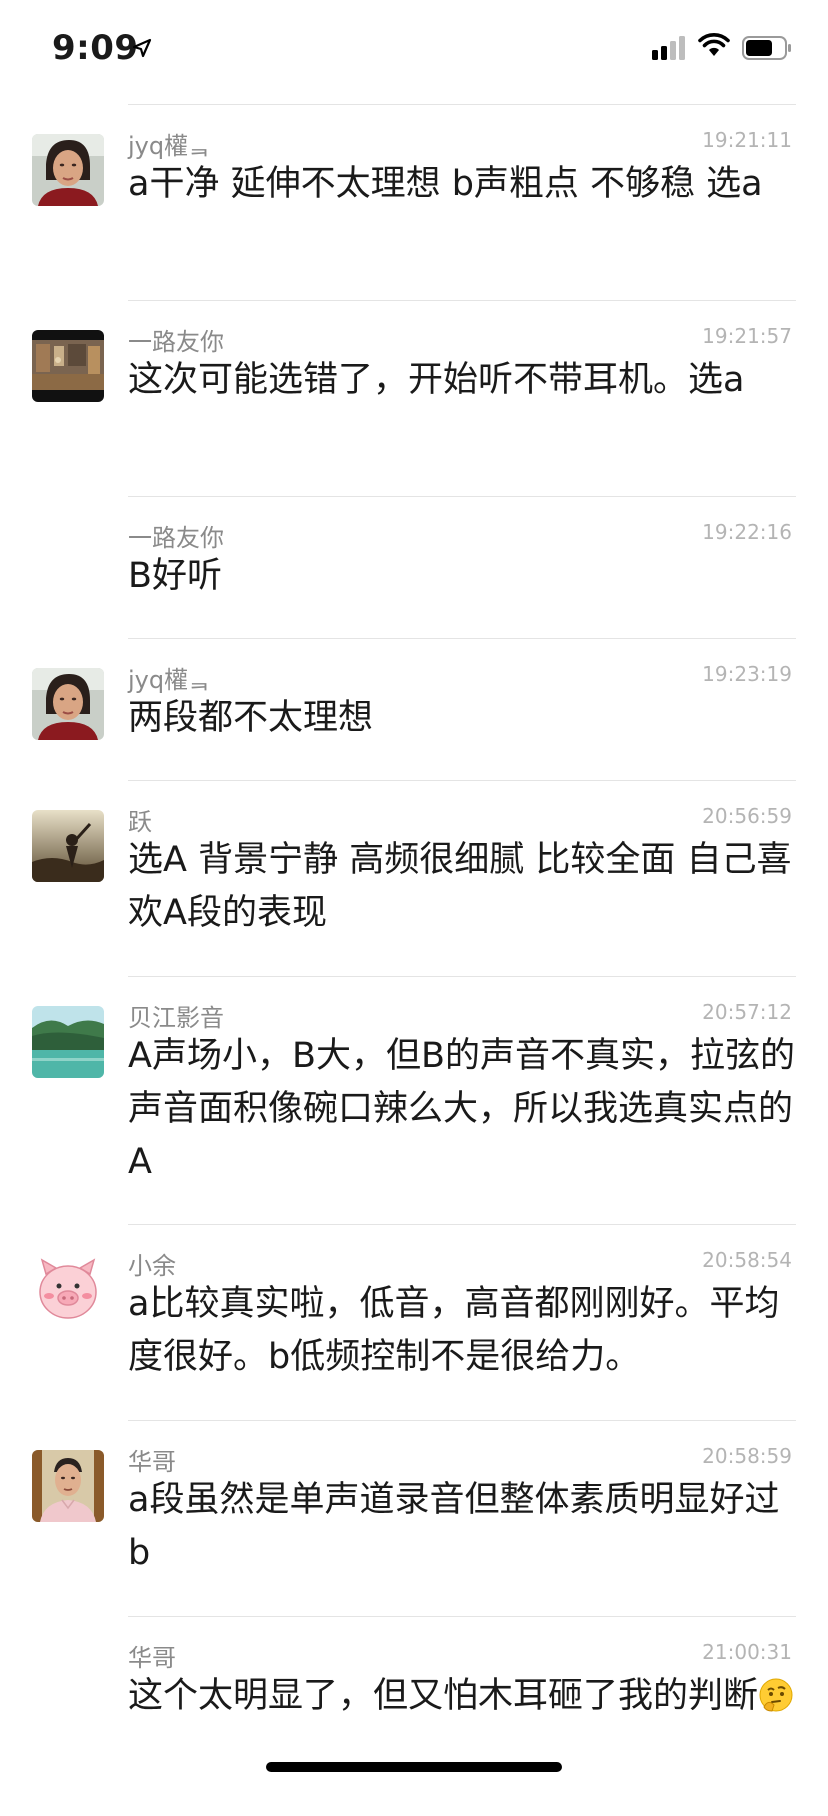 Image resolution: width=828 pixels, height=1816 pixels. Describe the element at coordinates (747, 816) in the screenshot. I see `message-time: 20:56:59` at that location.